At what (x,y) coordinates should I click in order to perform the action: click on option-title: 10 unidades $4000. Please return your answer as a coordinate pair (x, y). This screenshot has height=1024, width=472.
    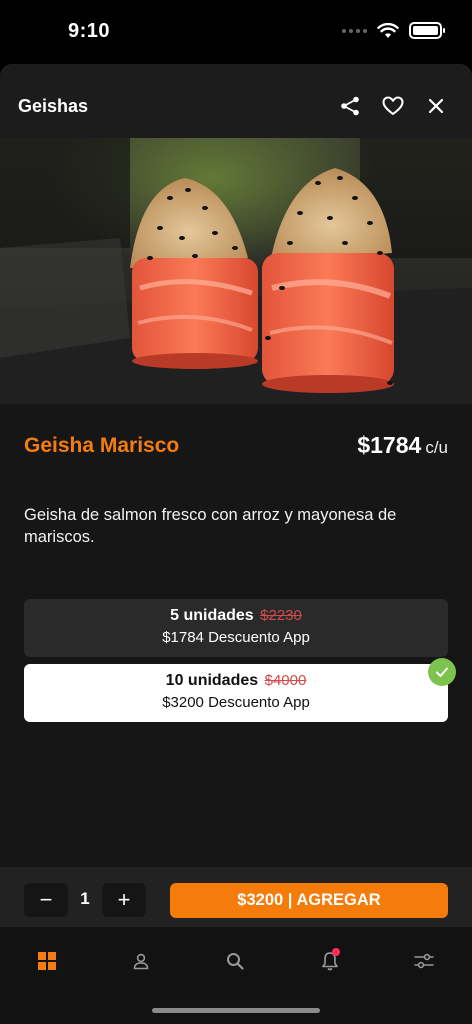
    Looking at the image, I should click on (236, 681).